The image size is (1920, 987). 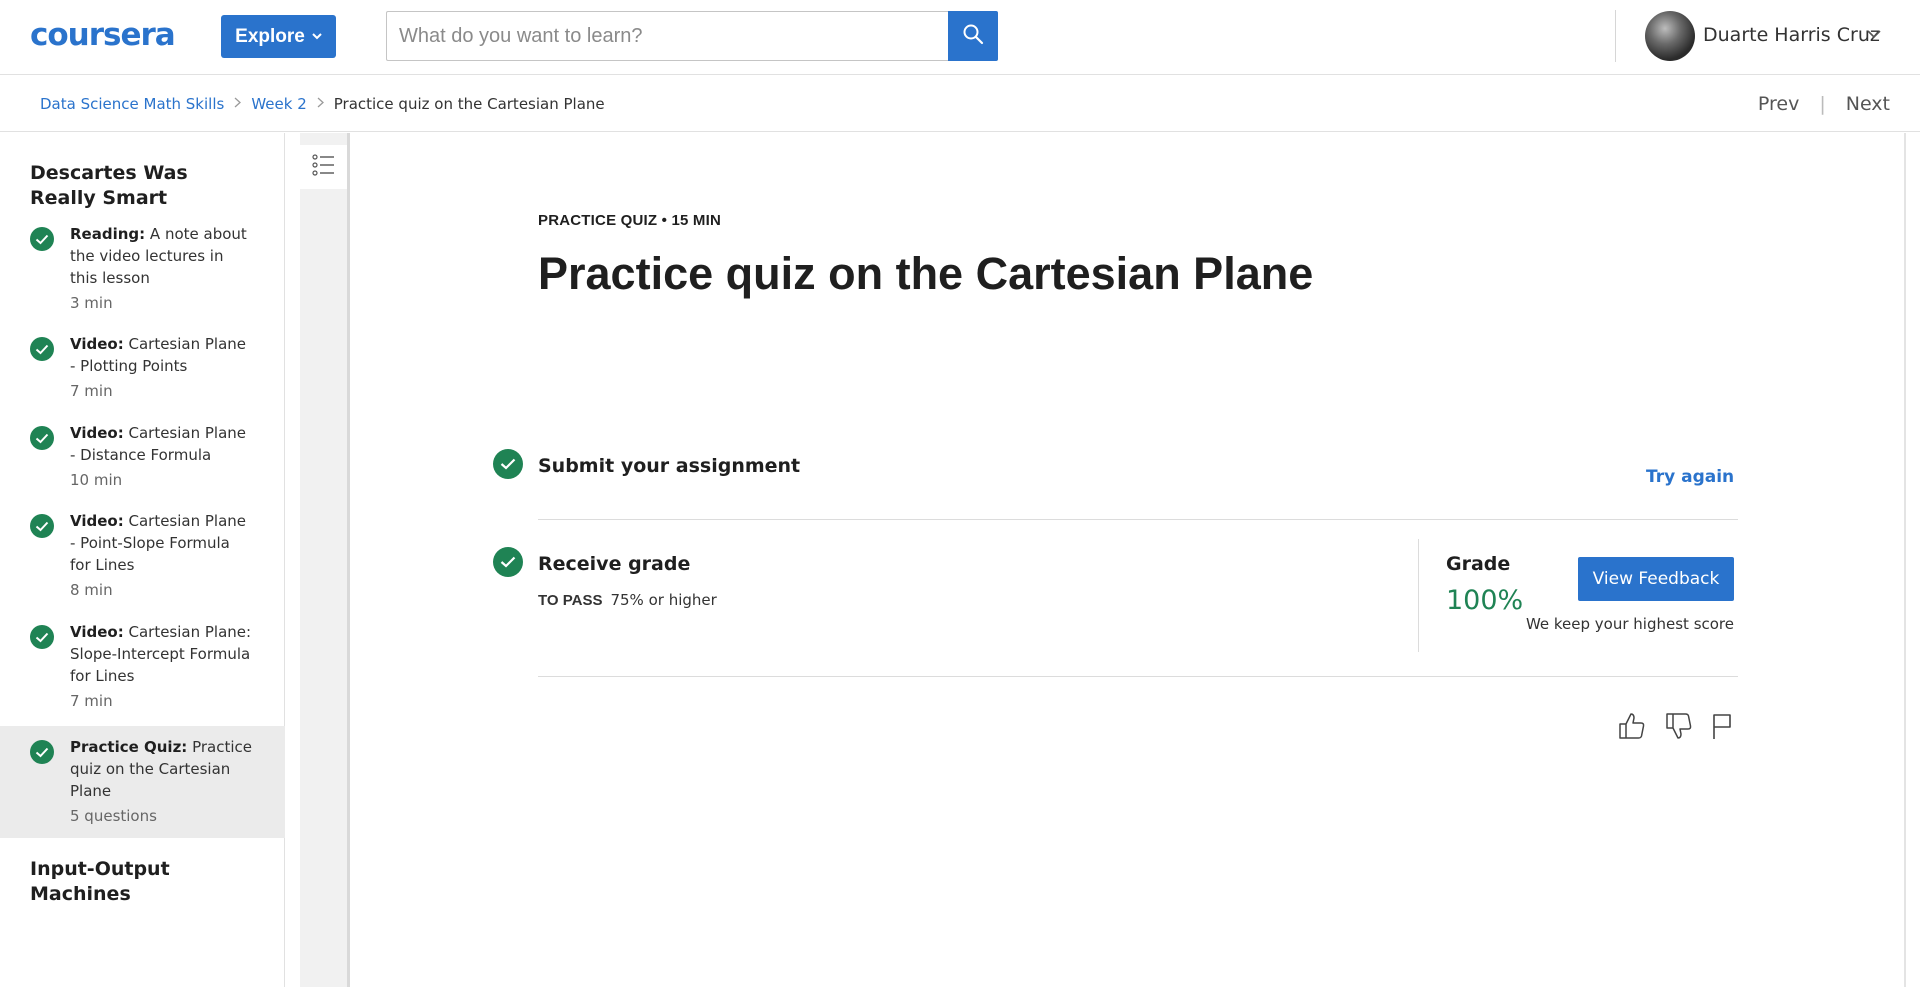 What do you see at coordinates (270, 36) in the screenshot?
I see `explore-label: Explore` at bounding box center [270, 36].